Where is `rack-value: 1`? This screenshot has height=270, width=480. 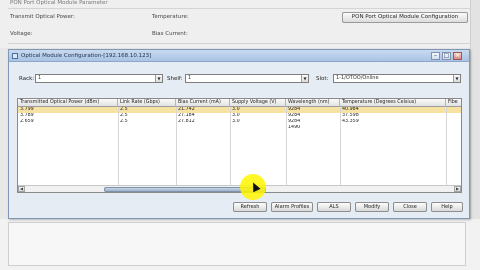
rack-value: 1 is located at coordinates (40, 78).